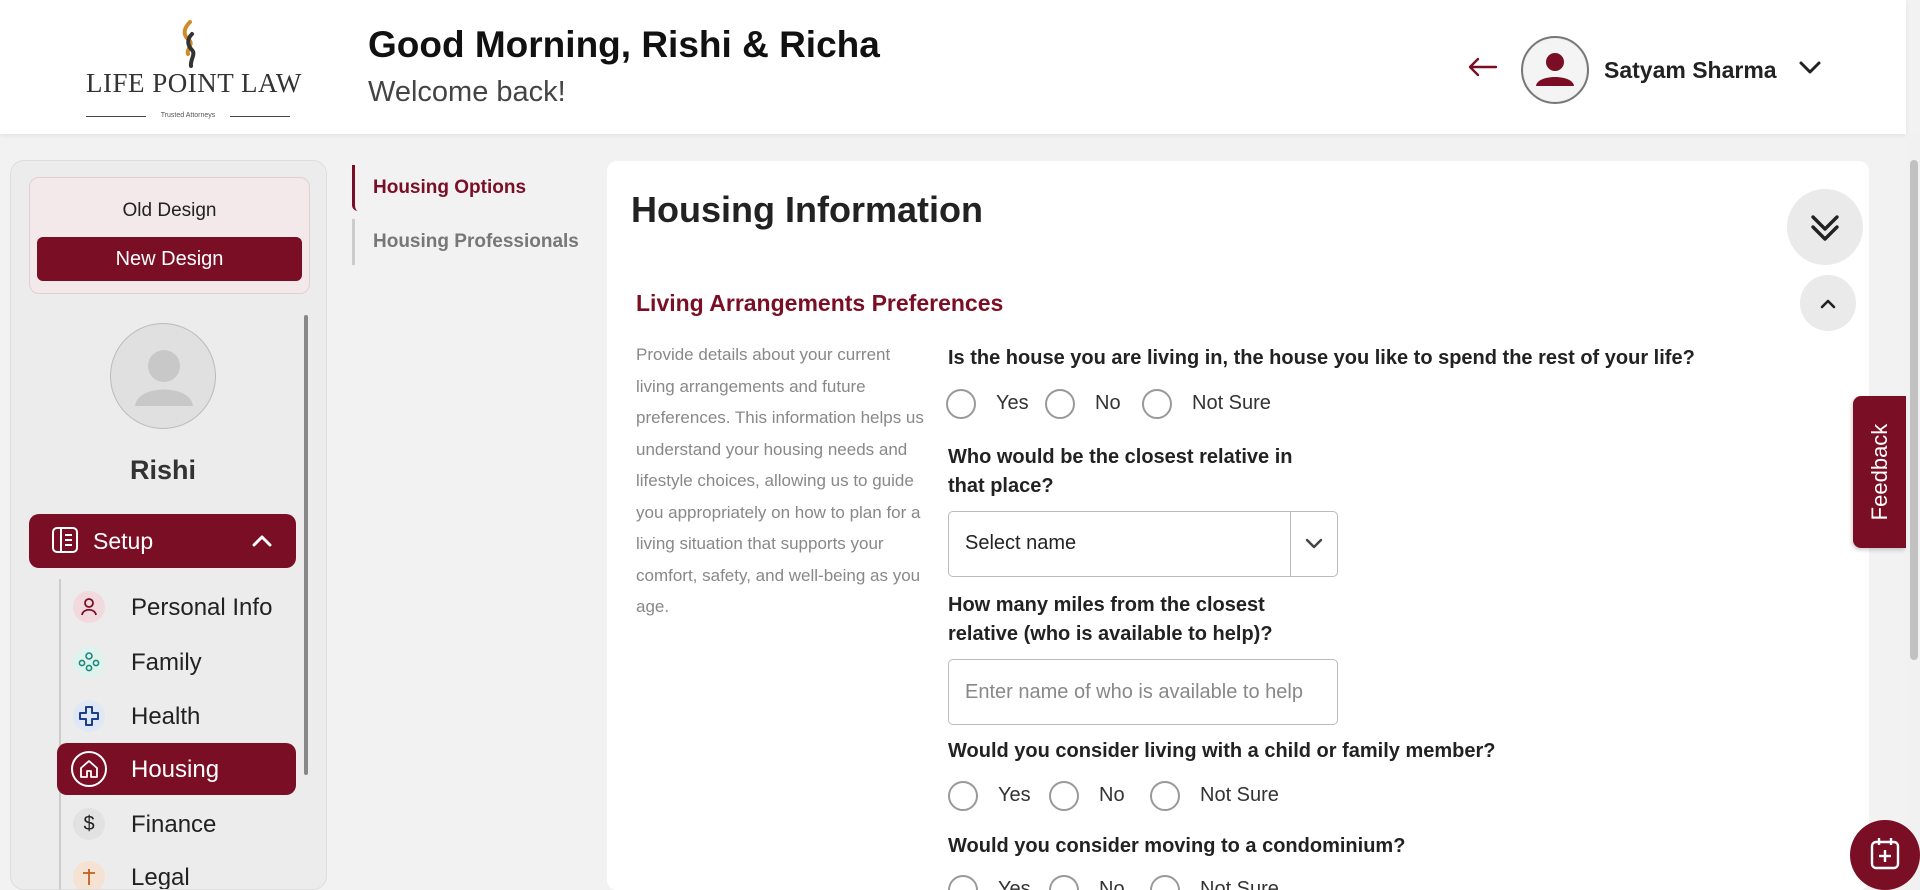 The height and width of the screenshot is (890, 1920). I want to click on calendar-add-button, so click(1885, 855).